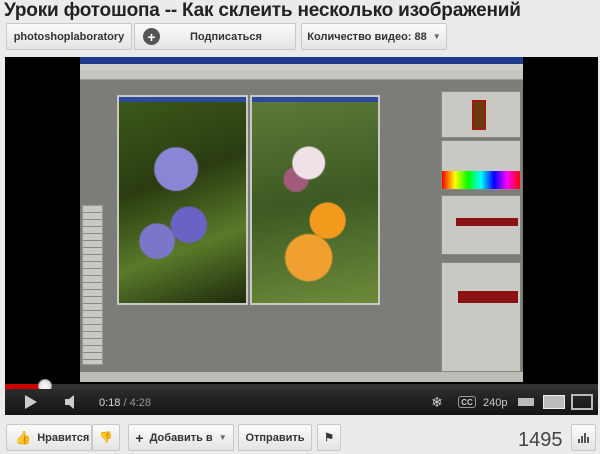  What do you see at coordinates (63, 437) in the screenshot?
I see `like-label: Нравится` at bounding box center [63, 437].